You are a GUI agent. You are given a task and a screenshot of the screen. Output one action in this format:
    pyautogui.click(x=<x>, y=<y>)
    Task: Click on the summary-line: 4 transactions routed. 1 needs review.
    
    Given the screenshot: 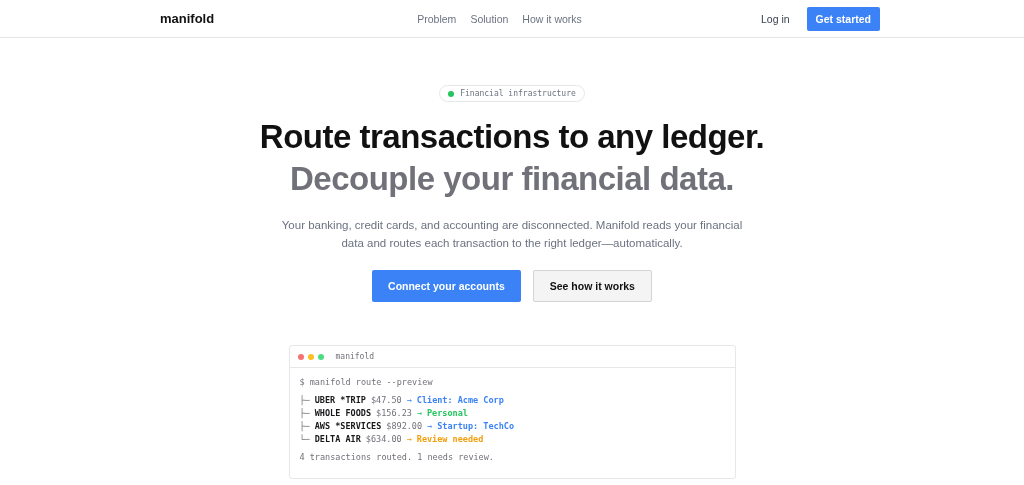 What is the action you would take?
    pyautogui.click(x=396, y=457)
    